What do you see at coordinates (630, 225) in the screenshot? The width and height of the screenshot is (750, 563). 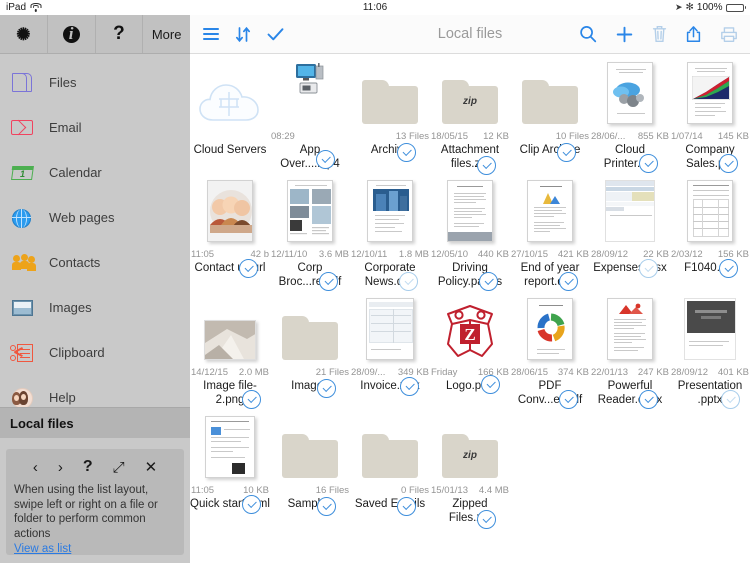 I see `file-item: 28/09/12 22 KB Expenses.xlsx` at bounding box center [630, 225].